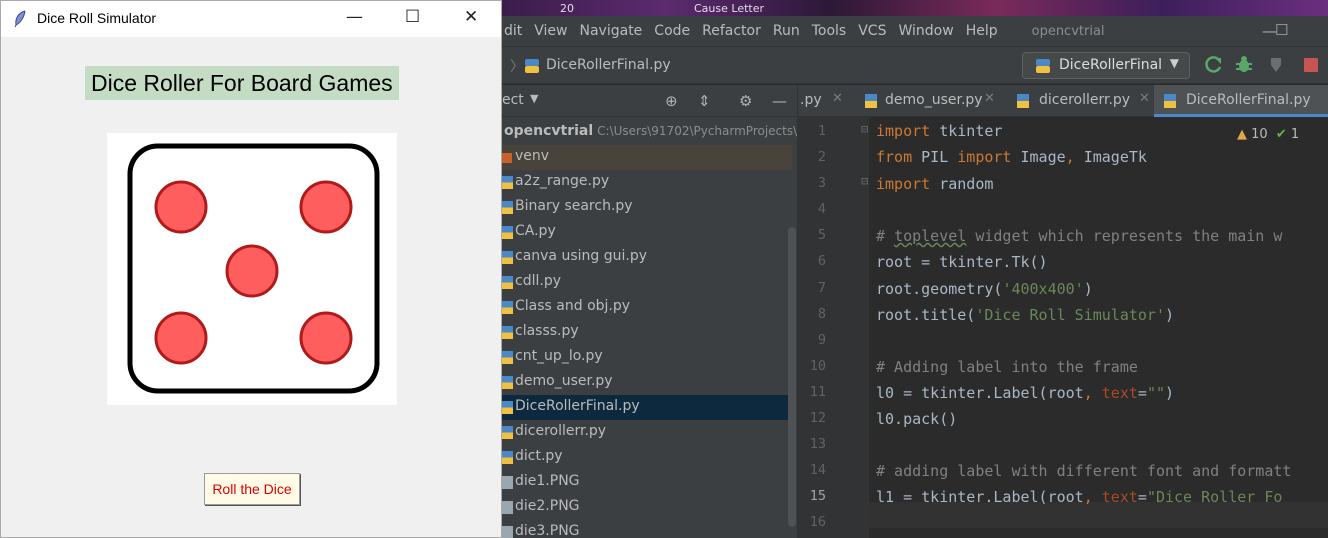 The width and height of the screenshot is (1328, 538). Describe the element at coordinates (581, 256) in the screenshot. I see `tree-item-label: canva using gui.py` at that location.